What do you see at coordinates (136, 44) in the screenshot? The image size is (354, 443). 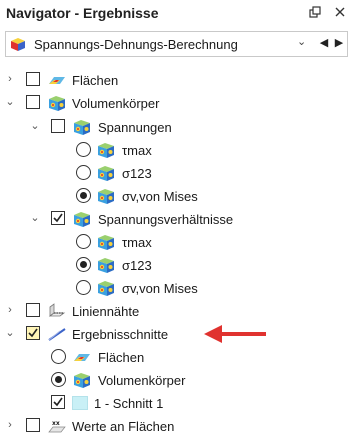 I see `combobox-value: Spannungs-Dehnungs-Berechnung` at bounding box center [136, 44].